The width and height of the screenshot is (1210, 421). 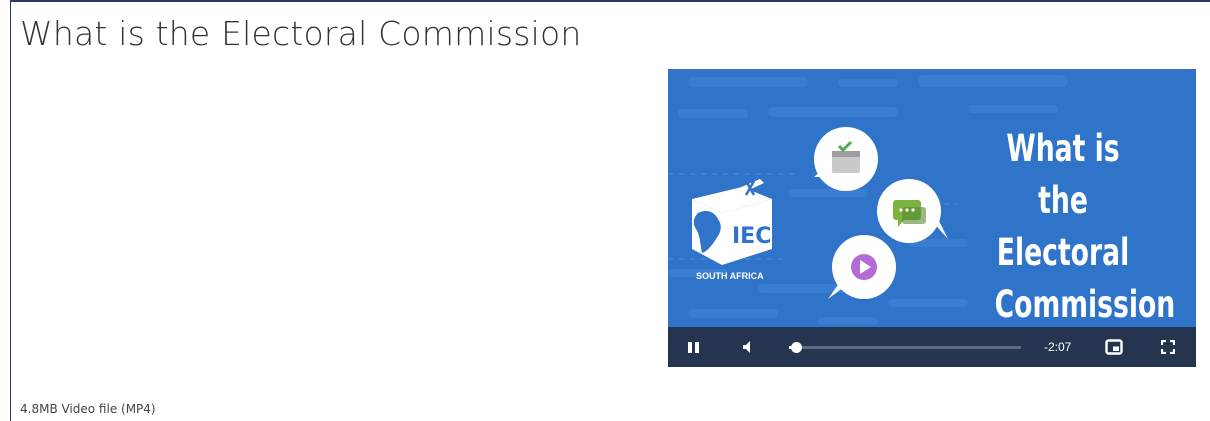 I want to click on chat-bubble-icon, so click(x=912, y=211).